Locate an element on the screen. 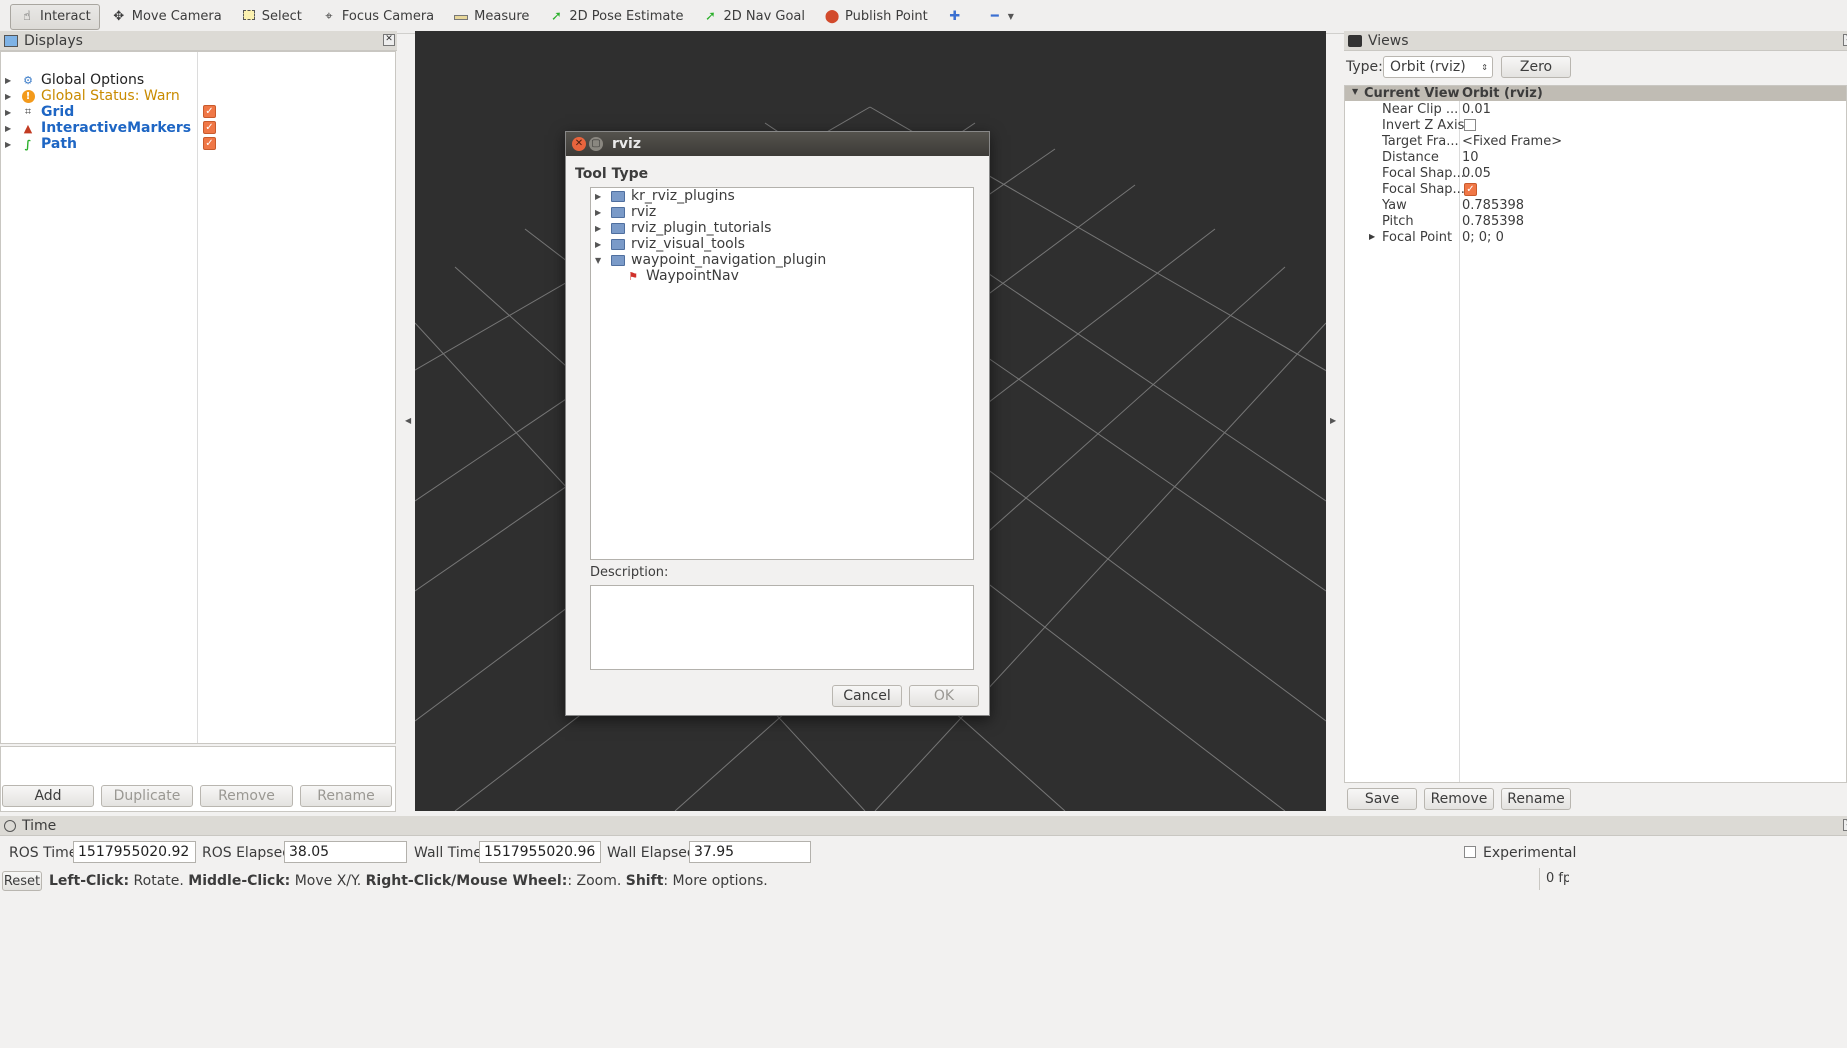 The width and height of the screenshot is (1847, 1048). property-row: Pitch 0.785398 is located at coordinates (1595, 222).